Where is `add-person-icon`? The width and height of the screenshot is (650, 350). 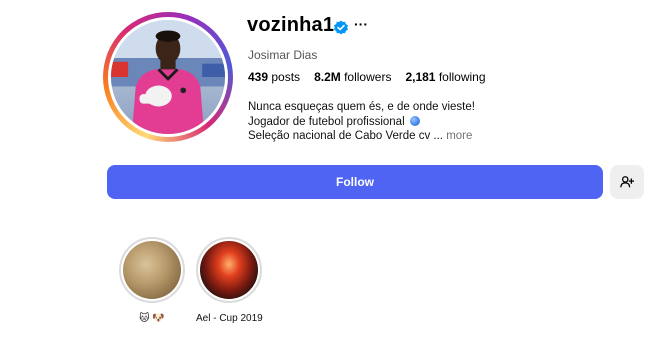
add-person-icon is located at coordinates (627, 182).